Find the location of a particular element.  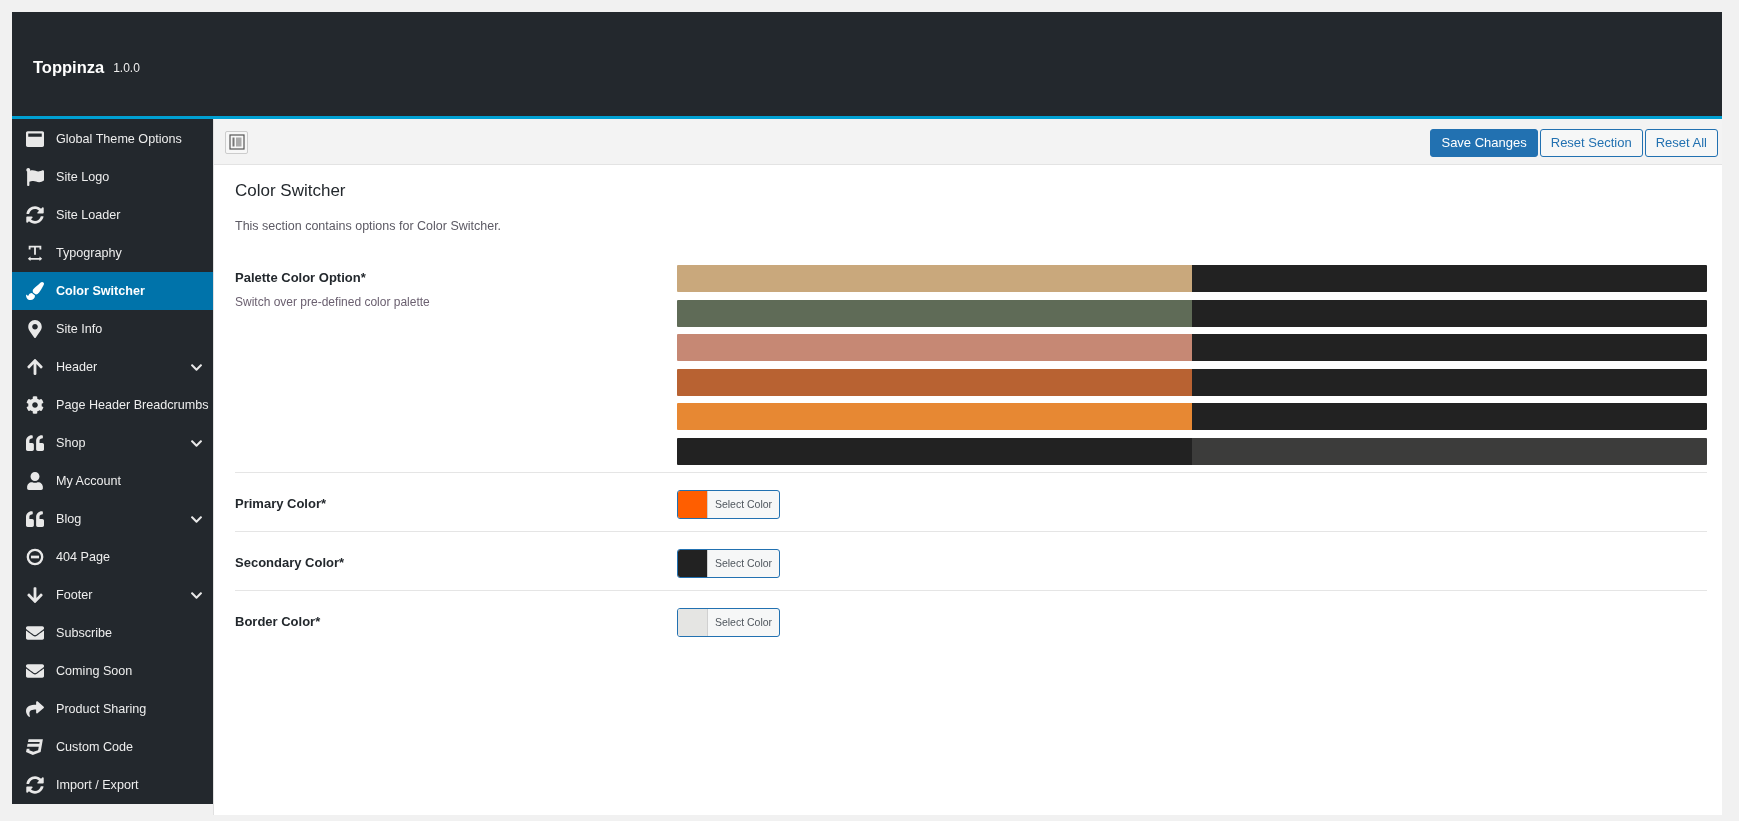

save-button: Save Changes is located at coordinates (1484, 142).